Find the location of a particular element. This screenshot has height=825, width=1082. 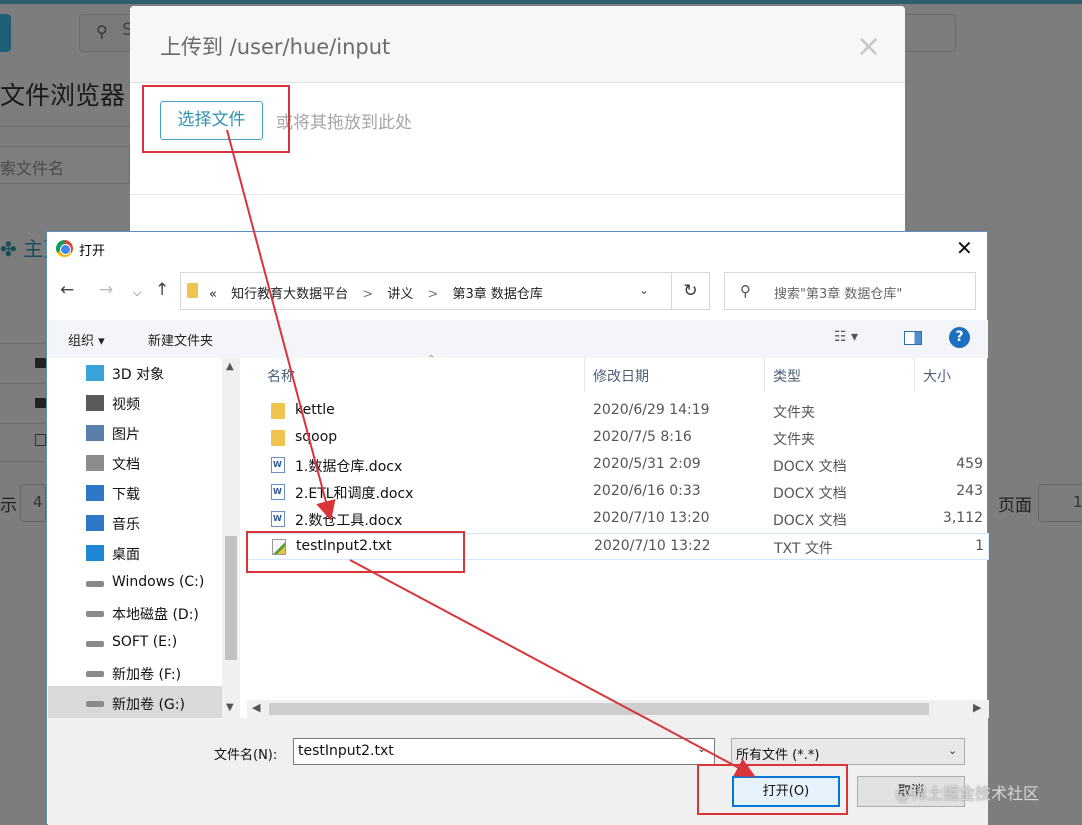

arrow-to-file is located at coordinates (281, 325).